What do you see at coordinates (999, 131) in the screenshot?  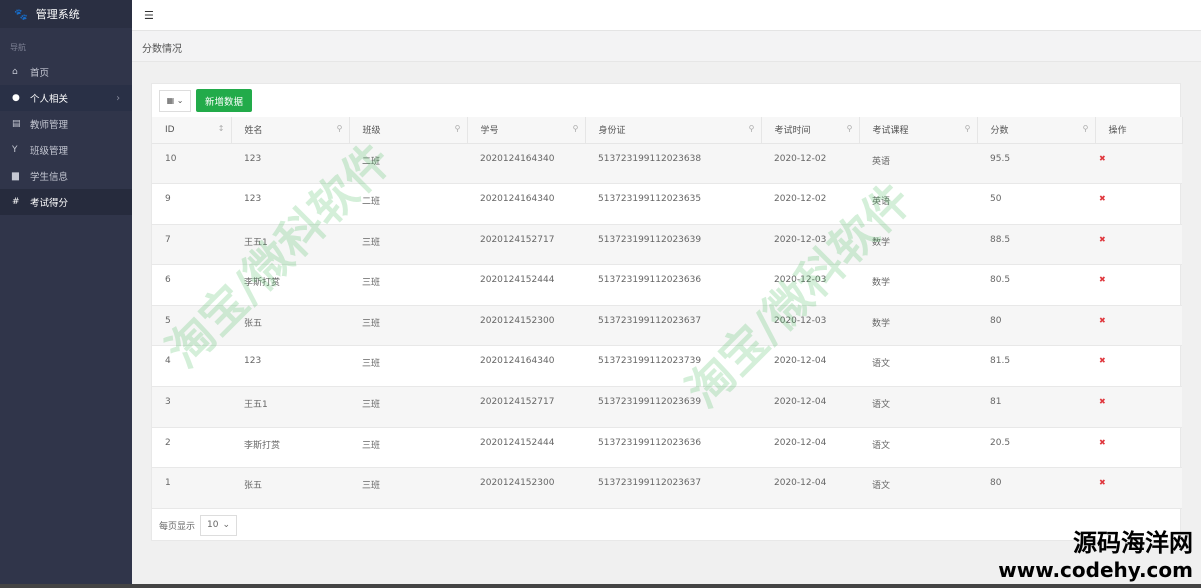 I see `column-header-label: 分数` at bounding box center [999, 131].